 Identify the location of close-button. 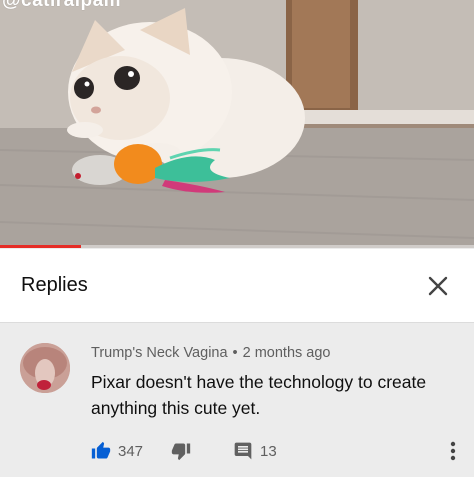
(438, 286).